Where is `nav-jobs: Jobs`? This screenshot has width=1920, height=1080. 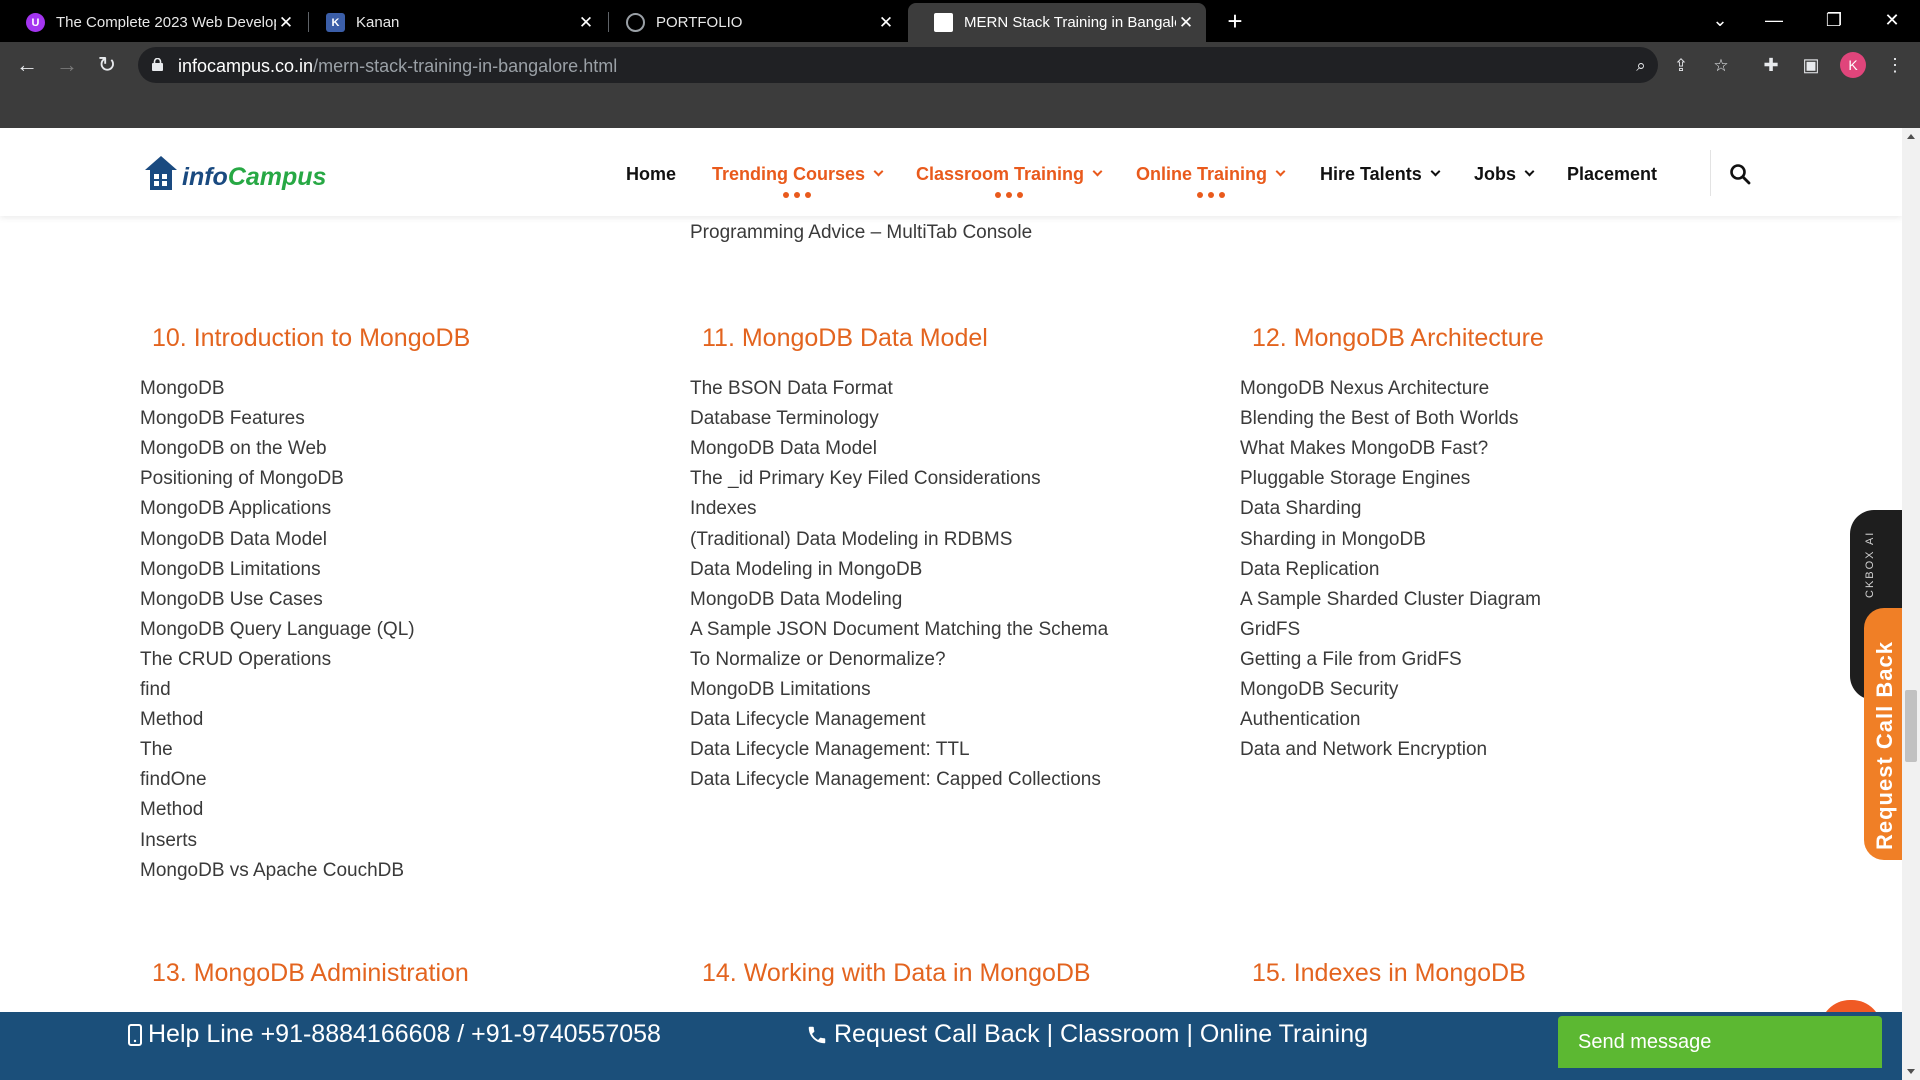
nav-jobs: Jobs is located at coordinates (1504, 174).